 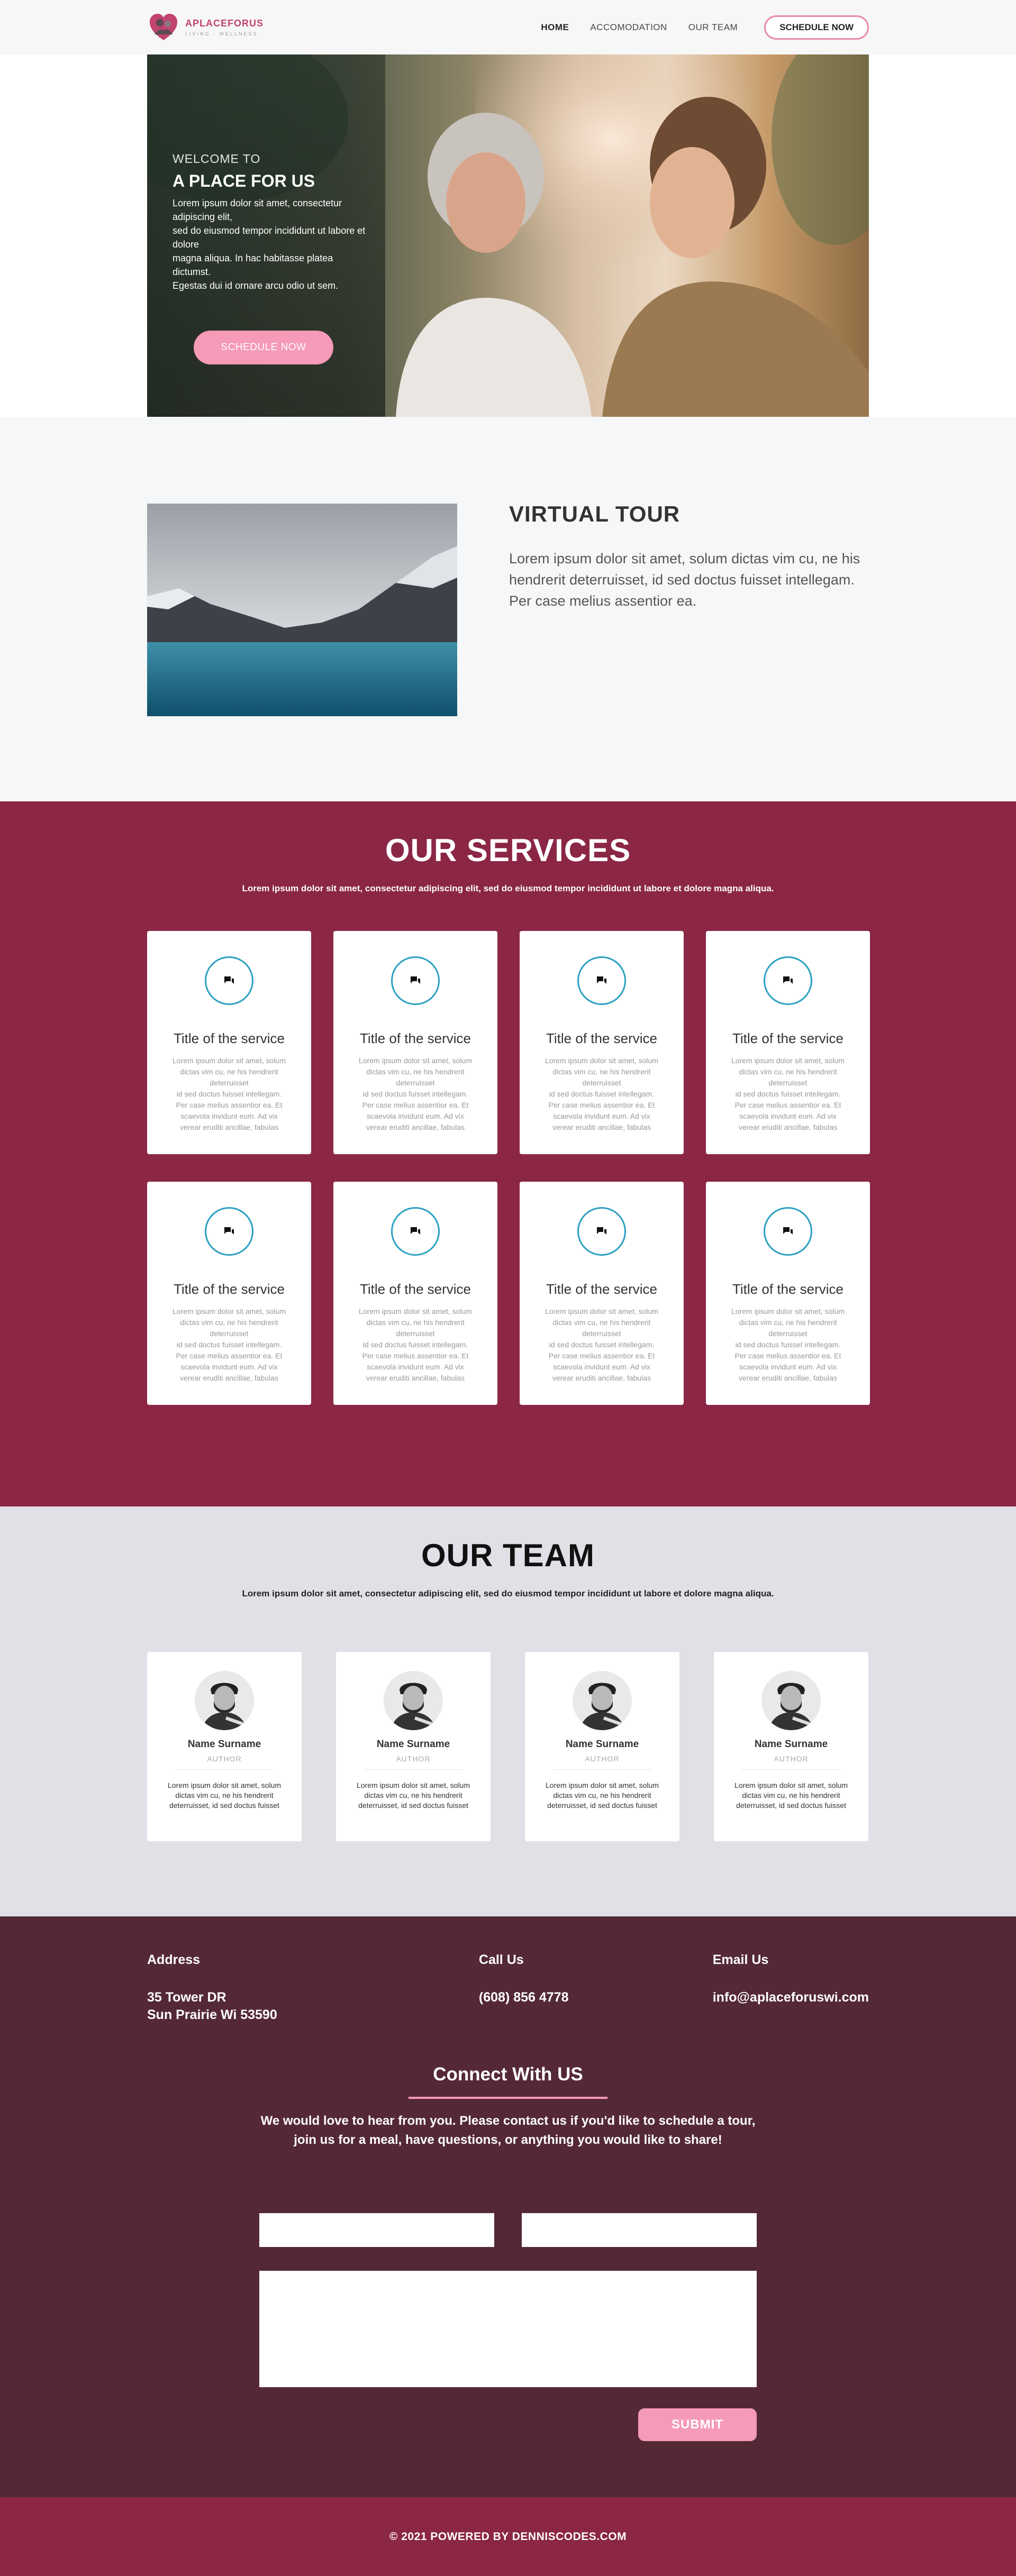 What do you see at coordinates (791, 1988) in the screenshot?
I see `email-block: Email Us info@aplaceforuswi.com` at bounding box center [791, 1988].